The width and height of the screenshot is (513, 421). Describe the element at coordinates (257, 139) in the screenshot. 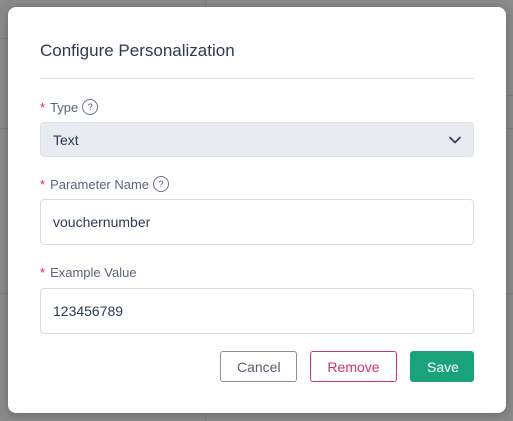

I see `type-select: Text` at that location.